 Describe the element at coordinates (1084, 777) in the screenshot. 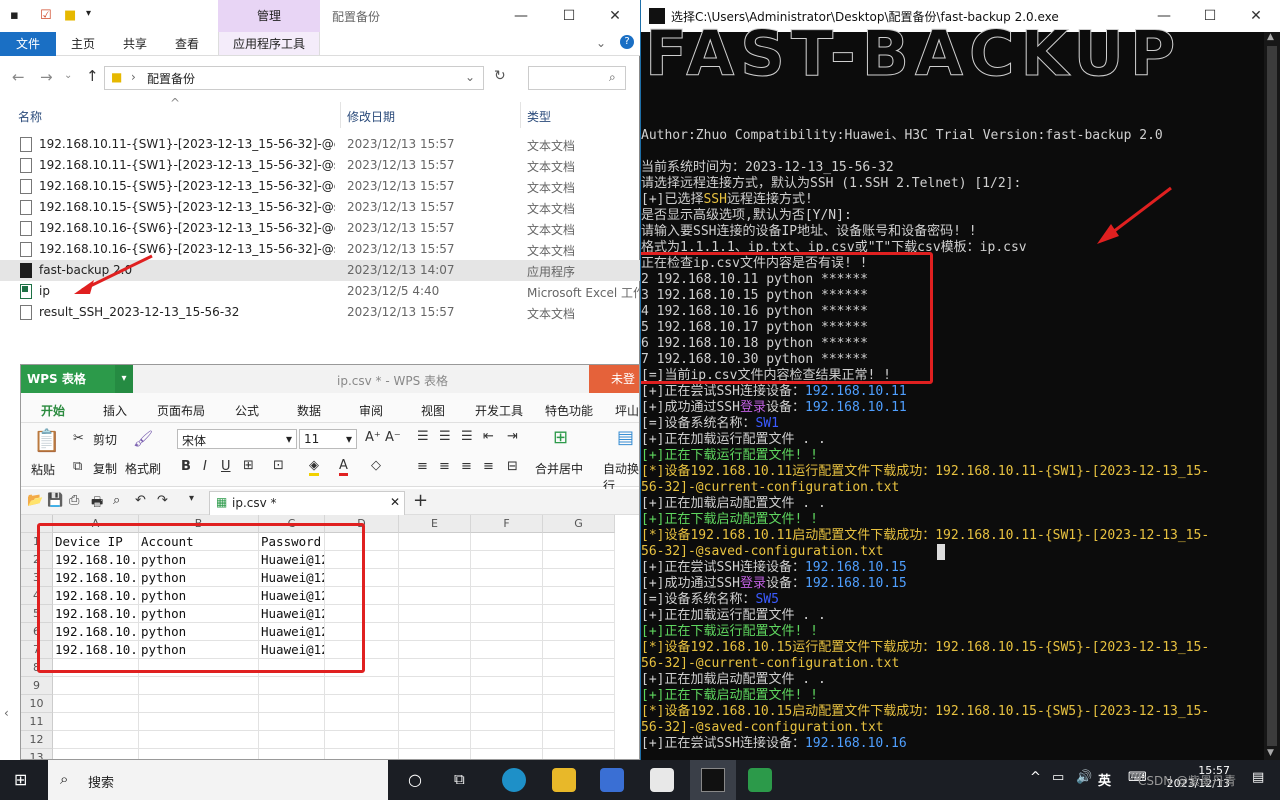

I see `volume-icon: 🔊` at that location.